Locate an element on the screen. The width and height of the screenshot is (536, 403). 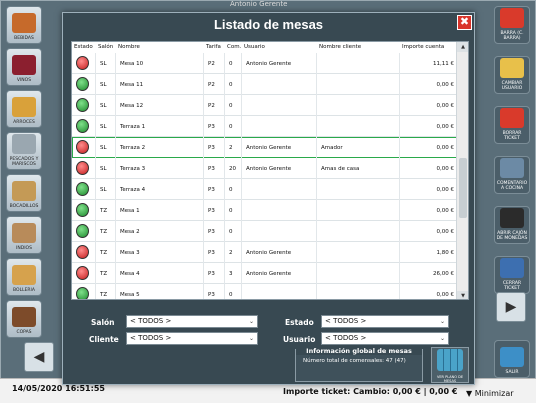
scroll-left-button: ◀ is located at coordinates (39, 357).